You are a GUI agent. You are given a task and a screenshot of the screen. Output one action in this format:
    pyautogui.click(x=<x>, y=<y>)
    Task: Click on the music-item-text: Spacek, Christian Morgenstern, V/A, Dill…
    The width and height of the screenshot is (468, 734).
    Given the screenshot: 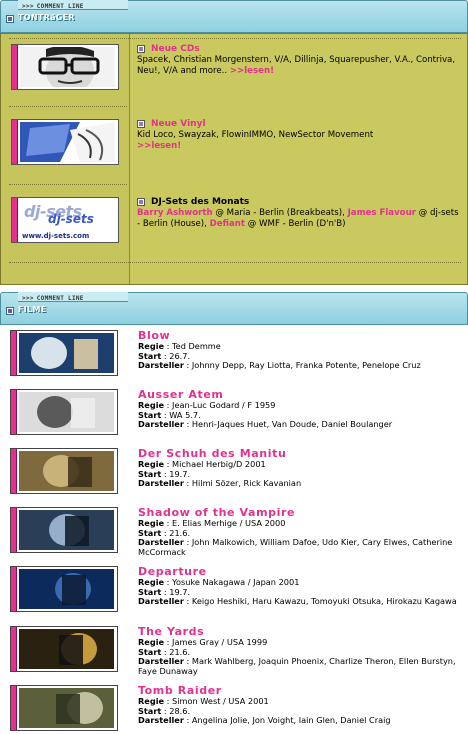 What is the action you would take?
    pyautogui.click(x=299, y=66)
    